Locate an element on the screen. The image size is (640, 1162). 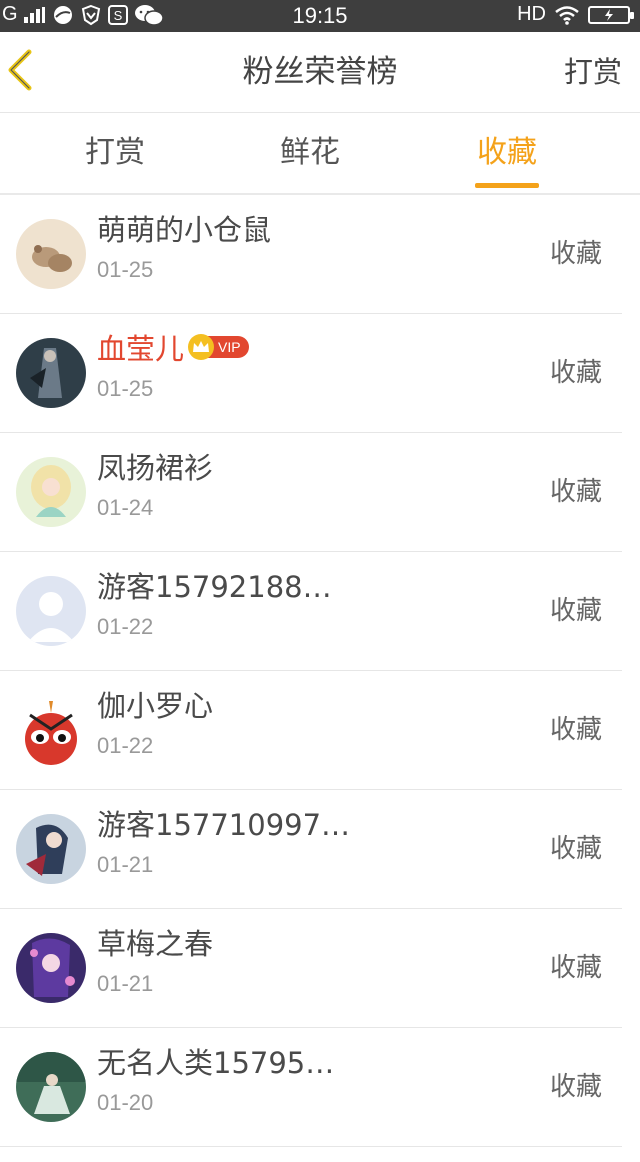
name-line: 伽小罗心 is located at coordinates (155, 704).